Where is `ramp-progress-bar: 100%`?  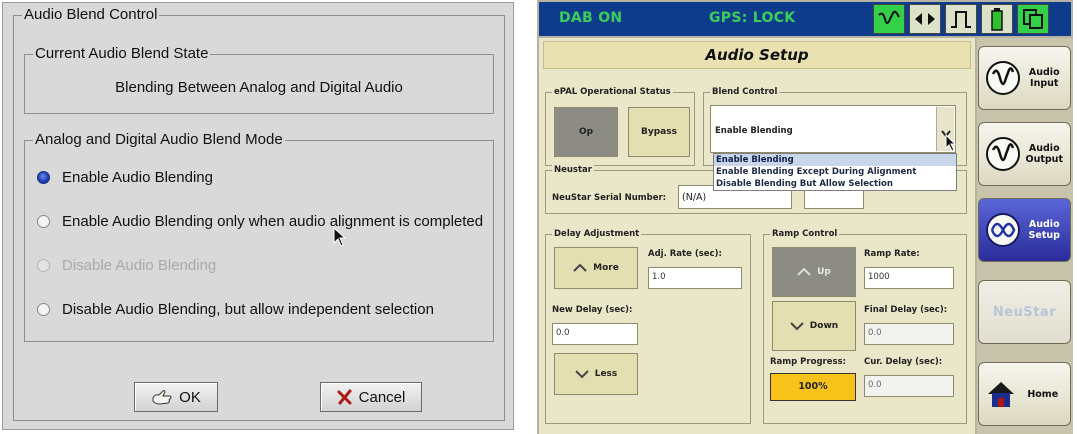
ramp-progress-bar: 100% is located at coordinates (813, 387).